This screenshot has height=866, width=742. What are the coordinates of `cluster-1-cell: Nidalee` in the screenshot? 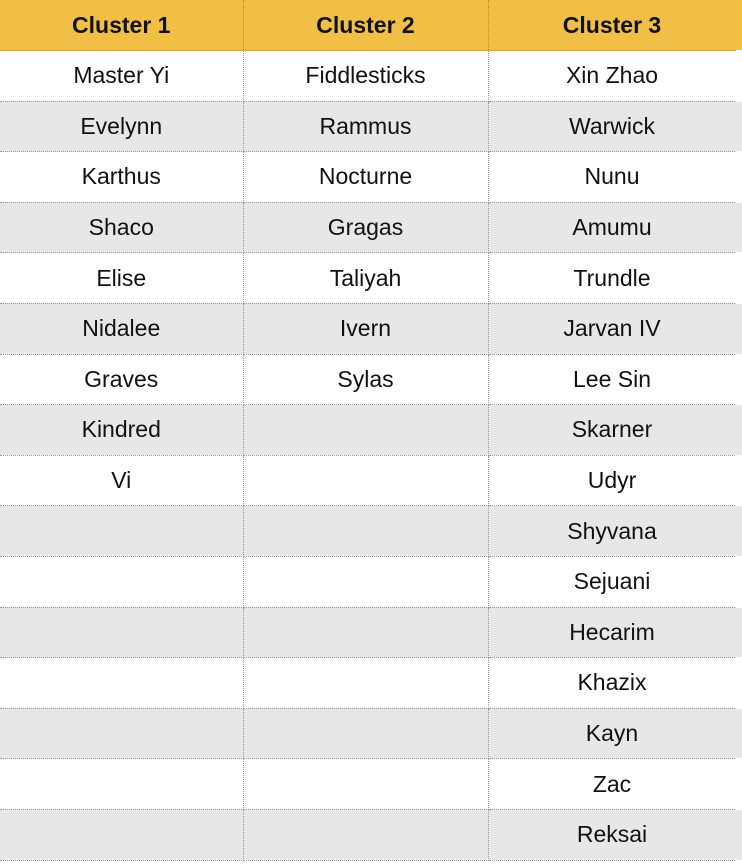 It's located at (122, 329).